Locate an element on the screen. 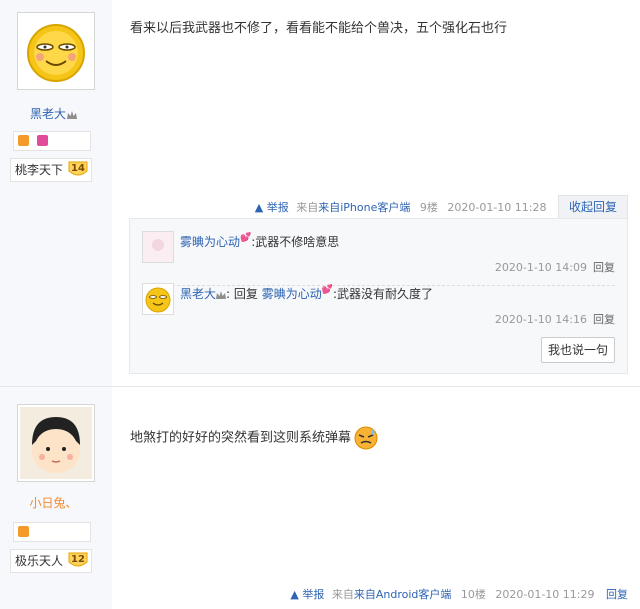 This screenshot has width=640, height=609. post-content: 地煞打的好好的突然看到这则系统弹幕 is located at coordinates (254, 438).